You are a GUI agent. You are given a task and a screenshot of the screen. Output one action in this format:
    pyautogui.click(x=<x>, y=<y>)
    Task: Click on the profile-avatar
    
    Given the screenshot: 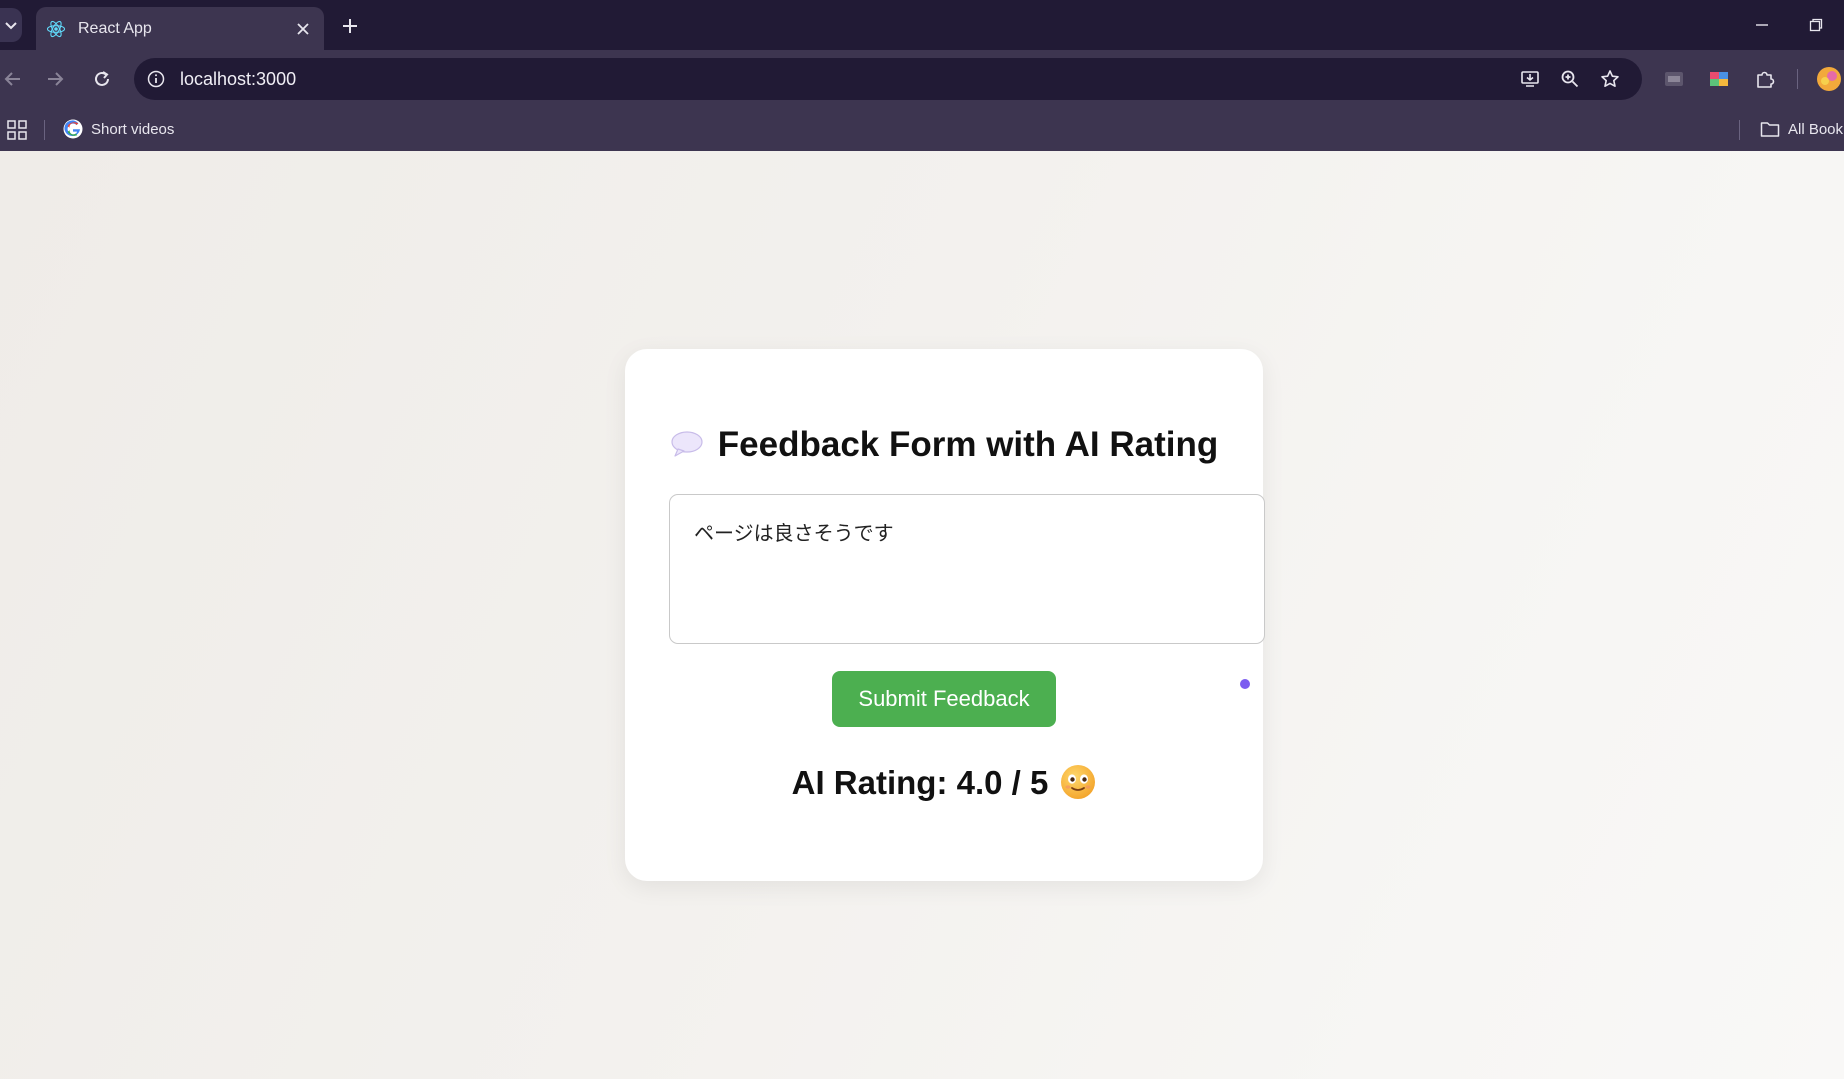 What is the action you would take?
    pyautogui.click(x=1829, y=79)
    